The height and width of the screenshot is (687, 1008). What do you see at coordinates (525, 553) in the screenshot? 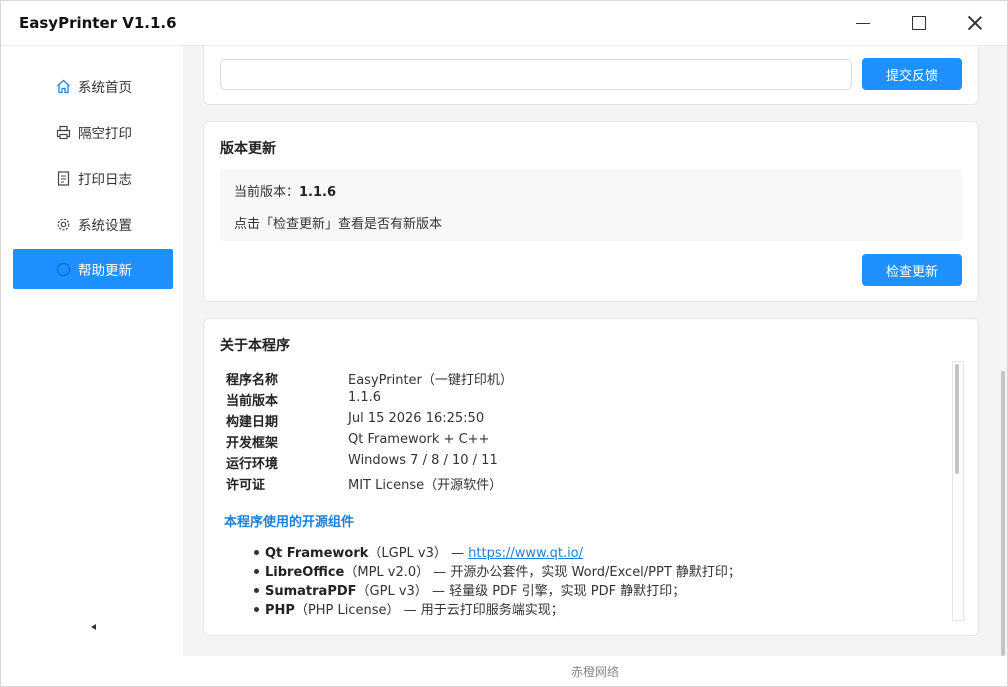
I see `oss-link: https://www.qt.io/` at bounding box center [525, 553].